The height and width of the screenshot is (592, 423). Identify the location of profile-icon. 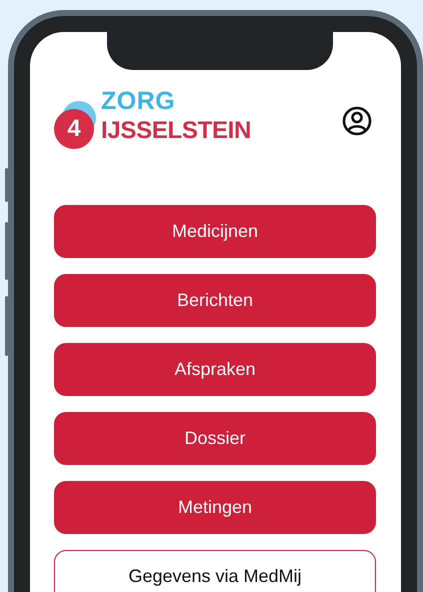
(357, 121).